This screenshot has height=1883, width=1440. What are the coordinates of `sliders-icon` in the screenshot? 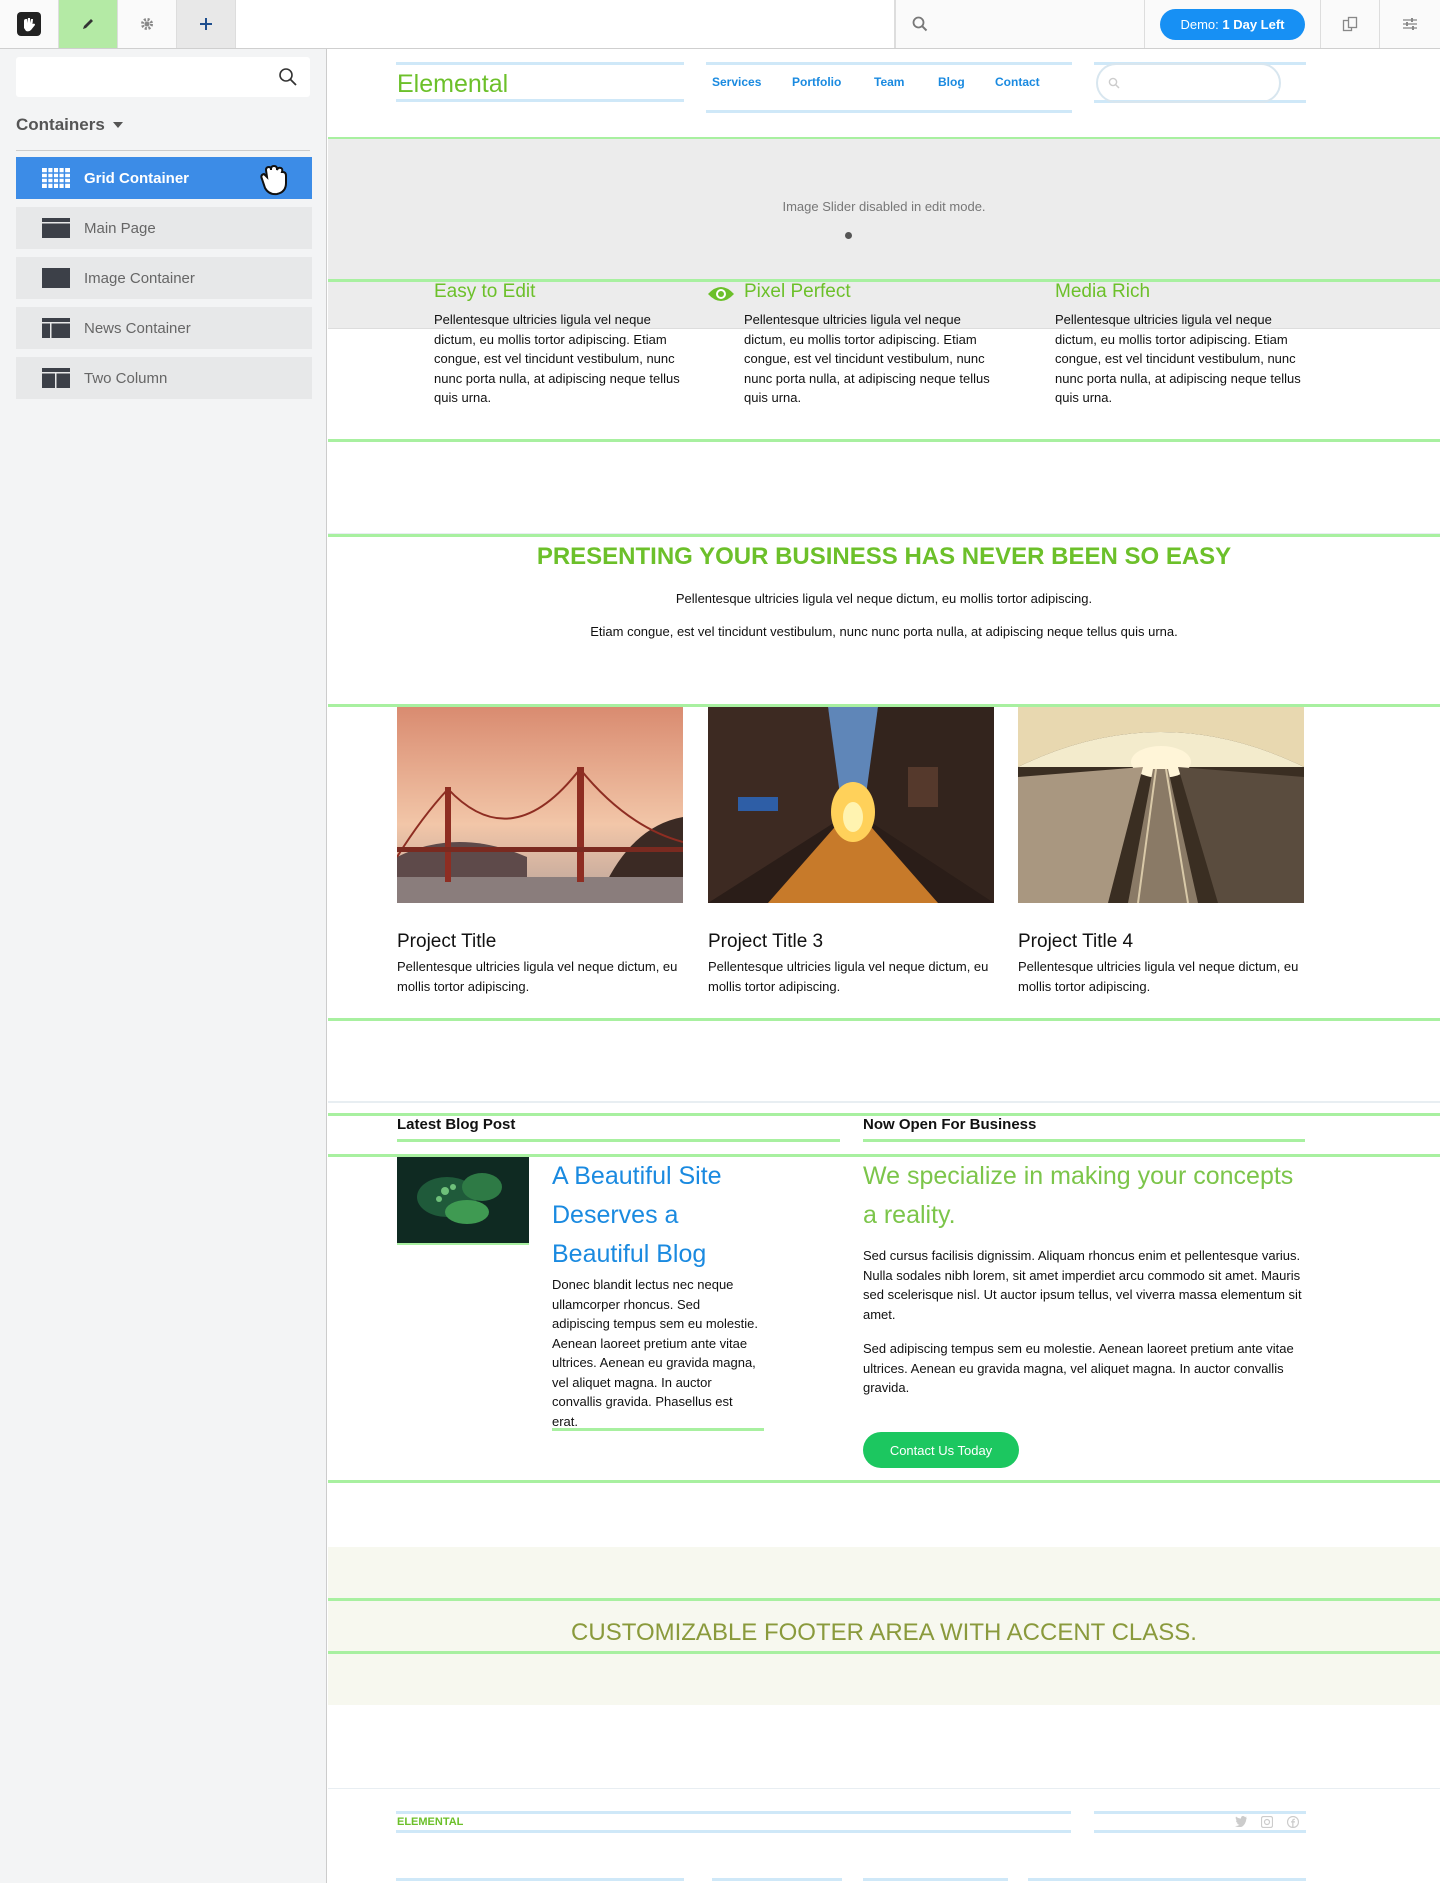 It's located at (1410, 24).